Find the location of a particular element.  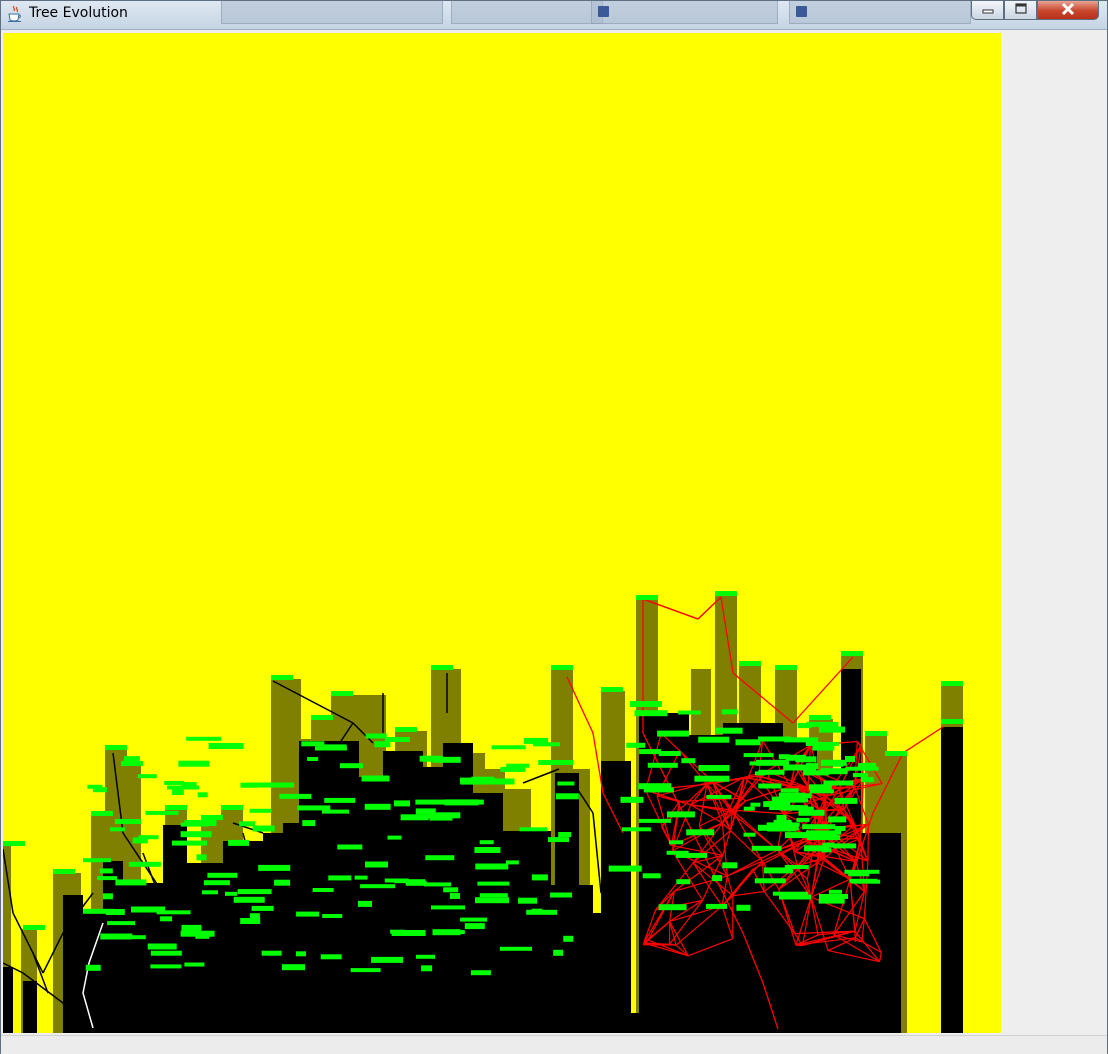

window-bottom-border is located at coordinates (554, 1044).